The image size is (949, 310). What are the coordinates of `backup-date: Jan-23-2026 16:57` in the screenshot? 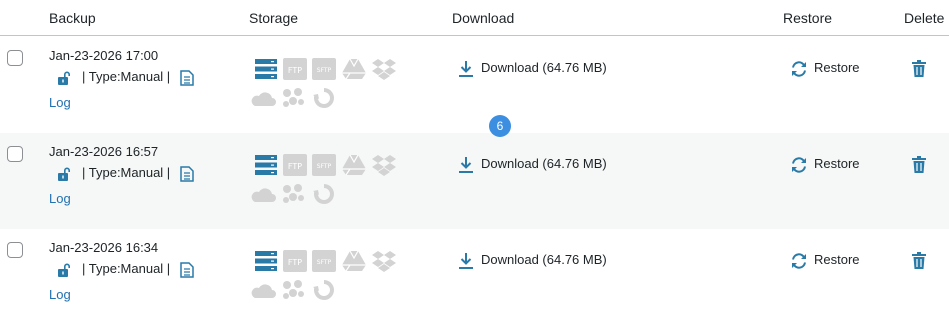 It's located at (104, 151).